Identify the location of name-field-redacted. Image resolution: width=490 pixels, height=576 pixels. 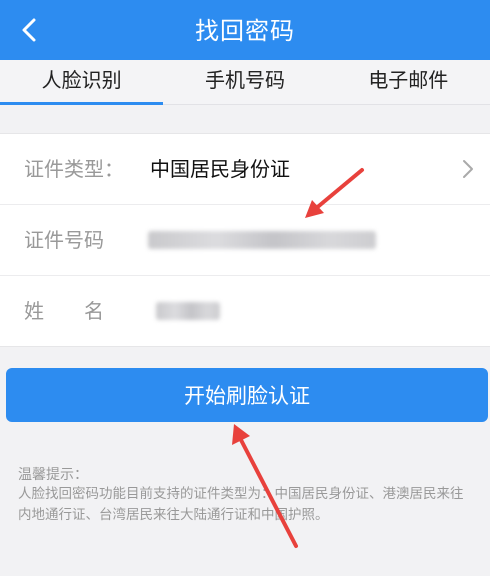
(188, 311).